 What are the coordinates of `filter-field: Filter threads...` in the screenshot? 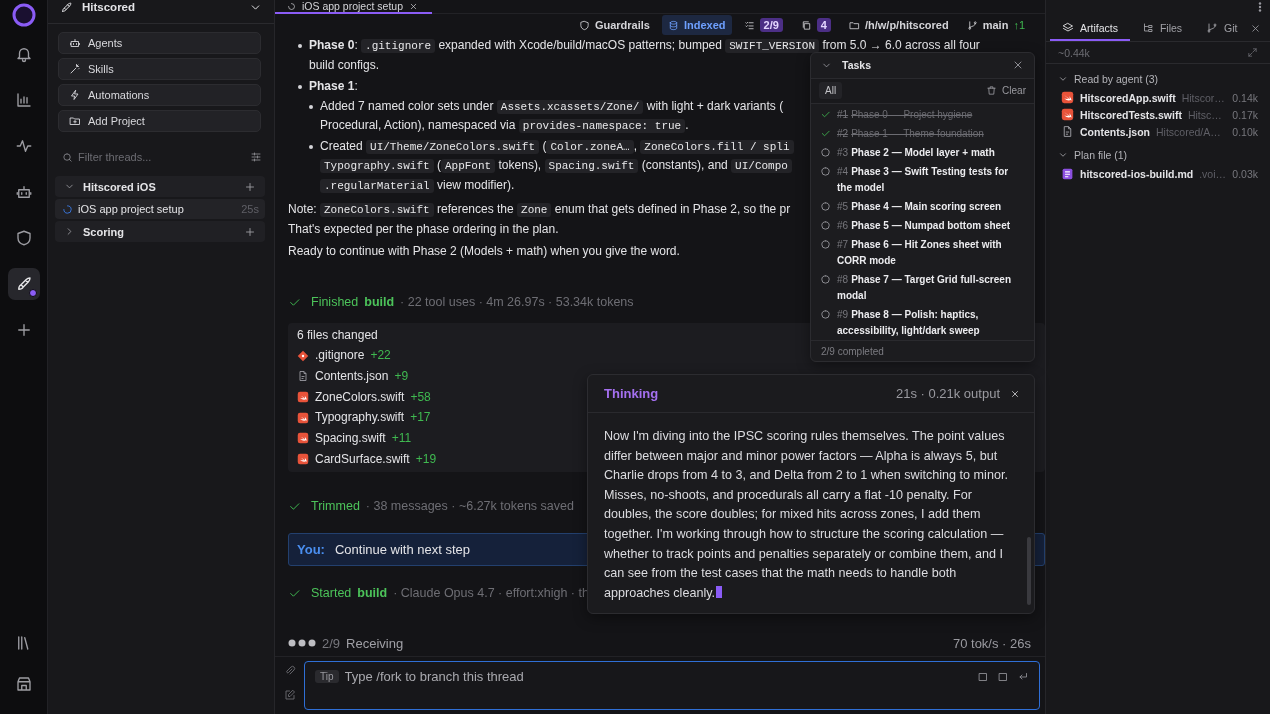 It's located at (161, 157).